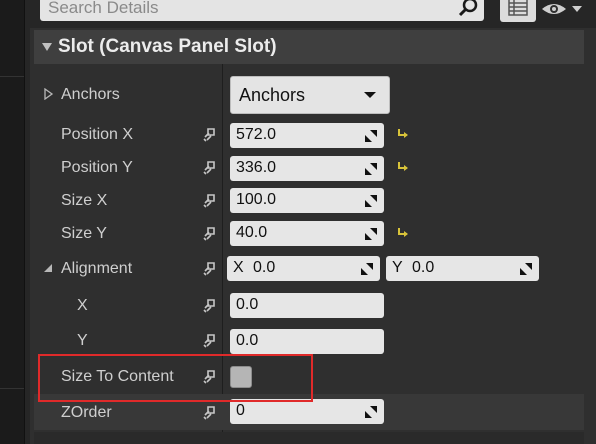 This screenshot has height=444, width=596. Describe the element at coordinates (97, 268) in the screenshot. I see `alignment-label: Alignment` at that location.